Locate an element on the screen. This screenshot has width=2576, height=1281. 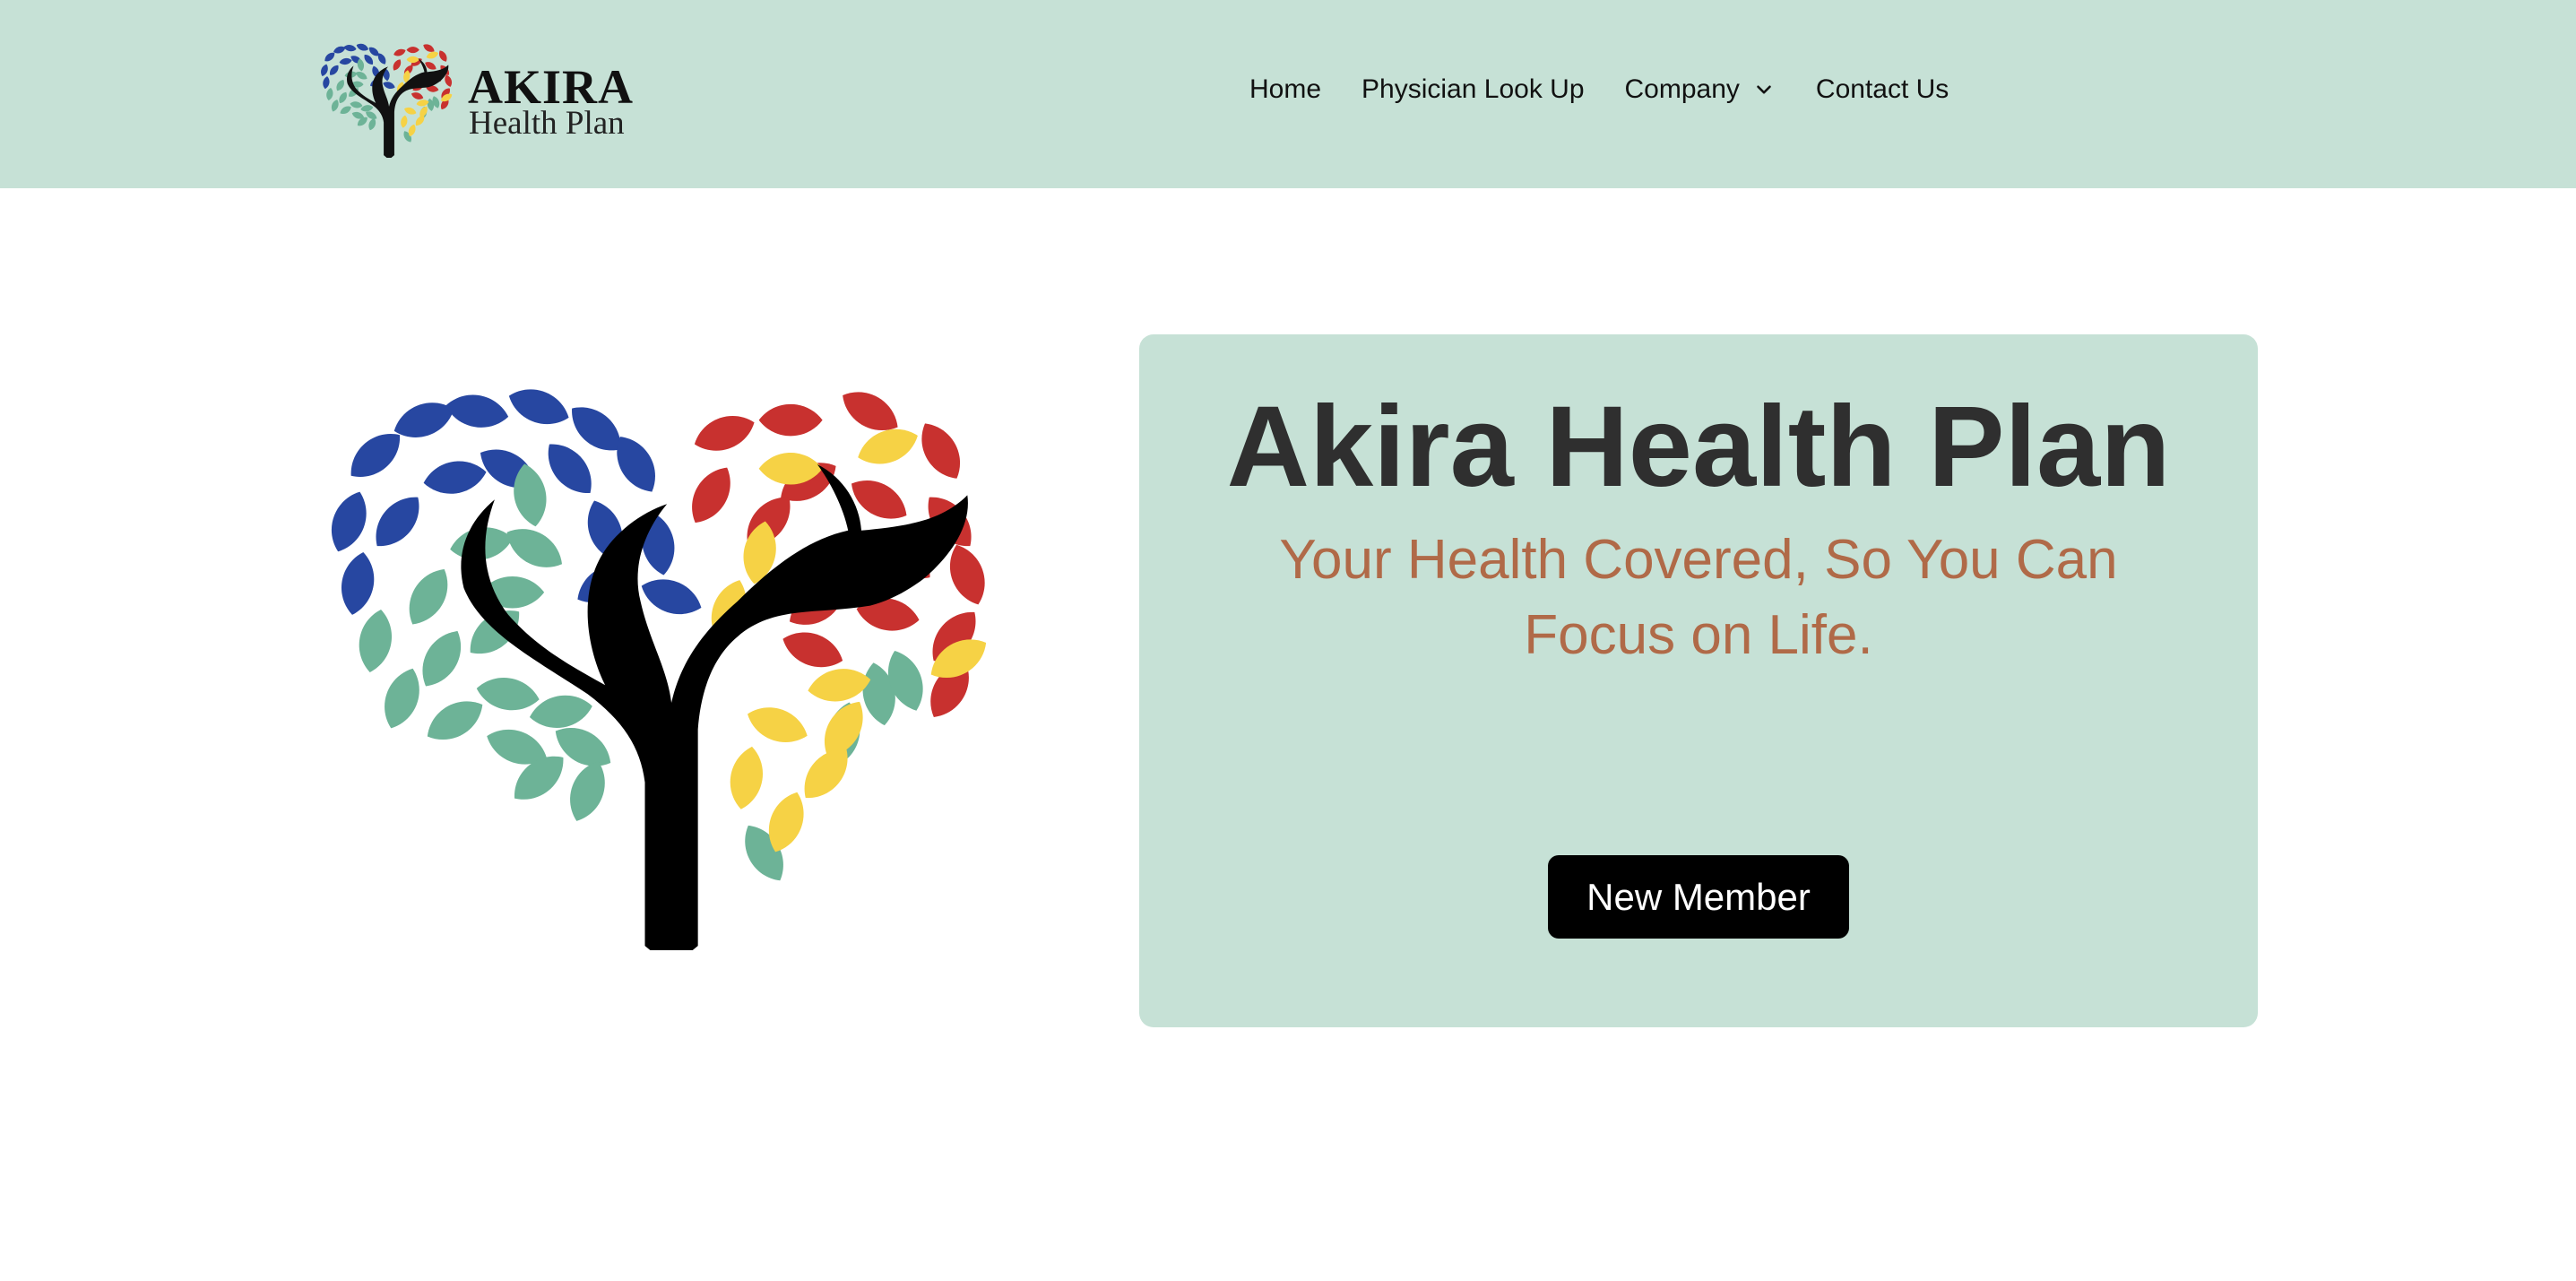
brand-home-link: AKIRA Health Plan is located at coordinates (476, 94).